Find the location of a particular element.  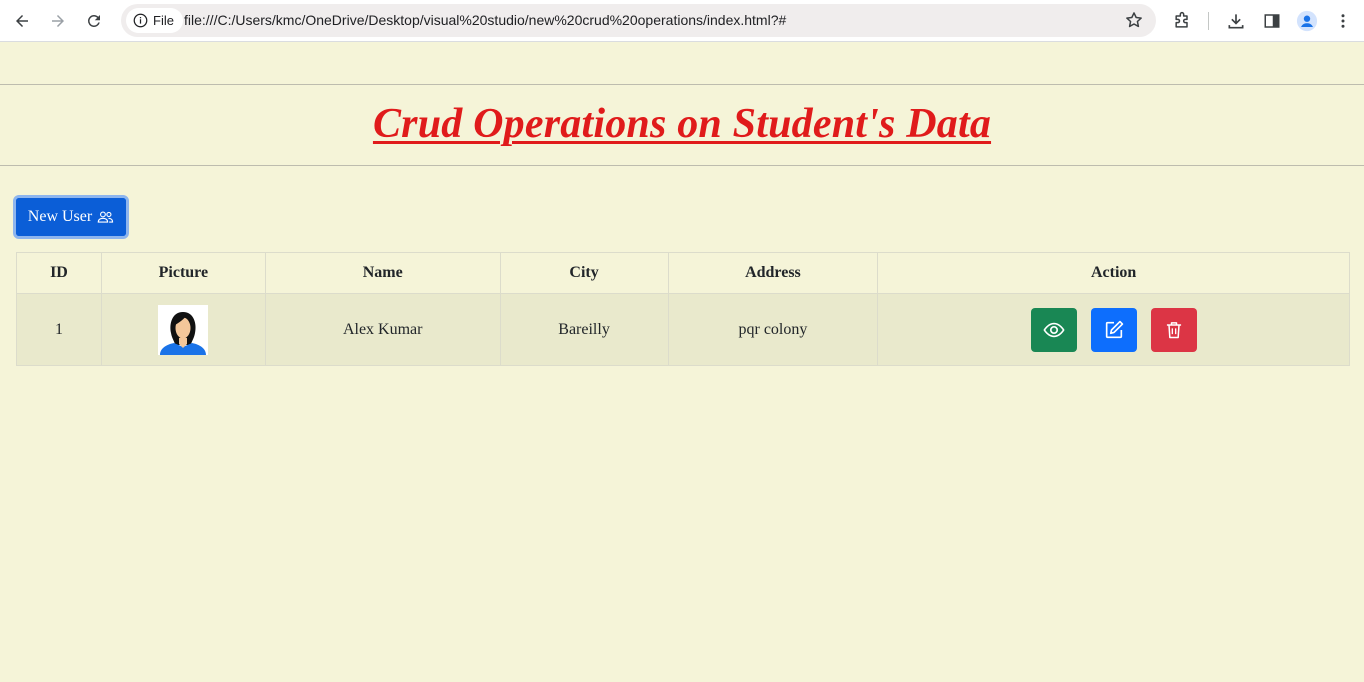

student-avatar-image is located at coordinates (183, 329).